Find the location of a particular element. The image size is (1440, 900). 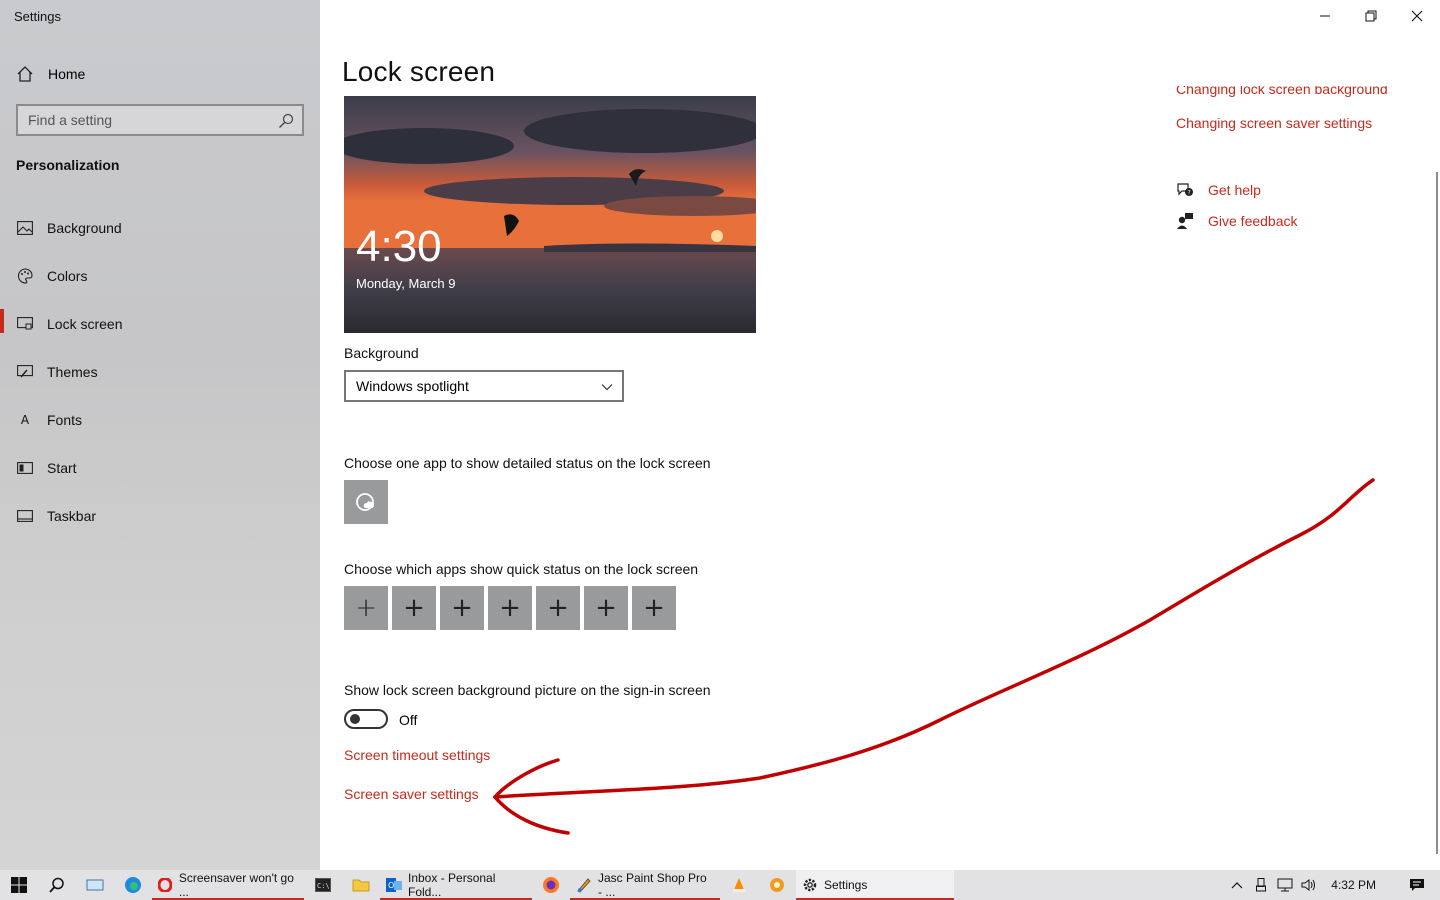

svg-text: C:\ is located at coordinates (323, 886).